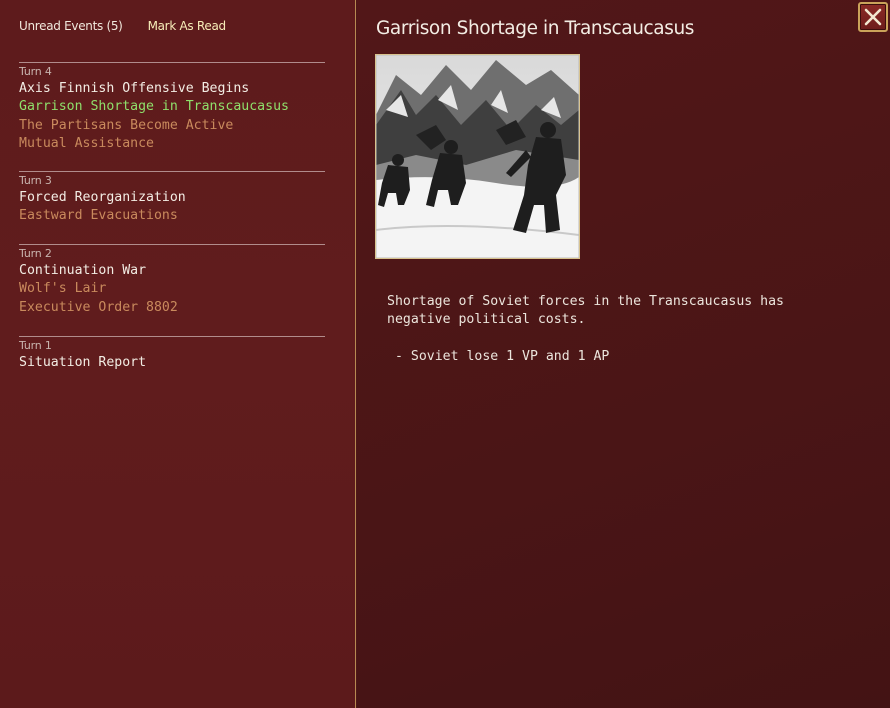 This screenshot has width=890, height=708. Describe the element at coordinates (172, 126) in the screenshot. I see `event-item: The Partisans Become Active` at that location.